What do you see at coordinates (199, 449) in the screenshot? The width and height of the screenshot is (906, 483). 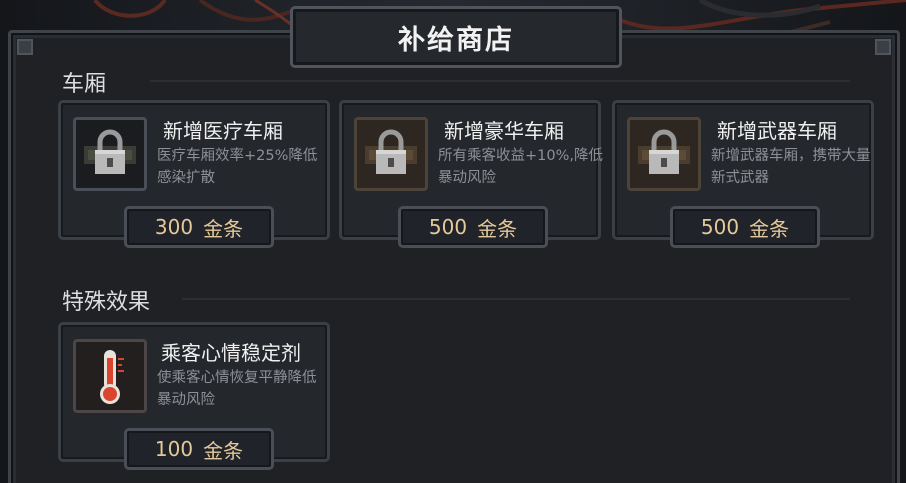 I see `buy-mood-stabilizer-button: 100 金条` at bounding box center [199, 449].